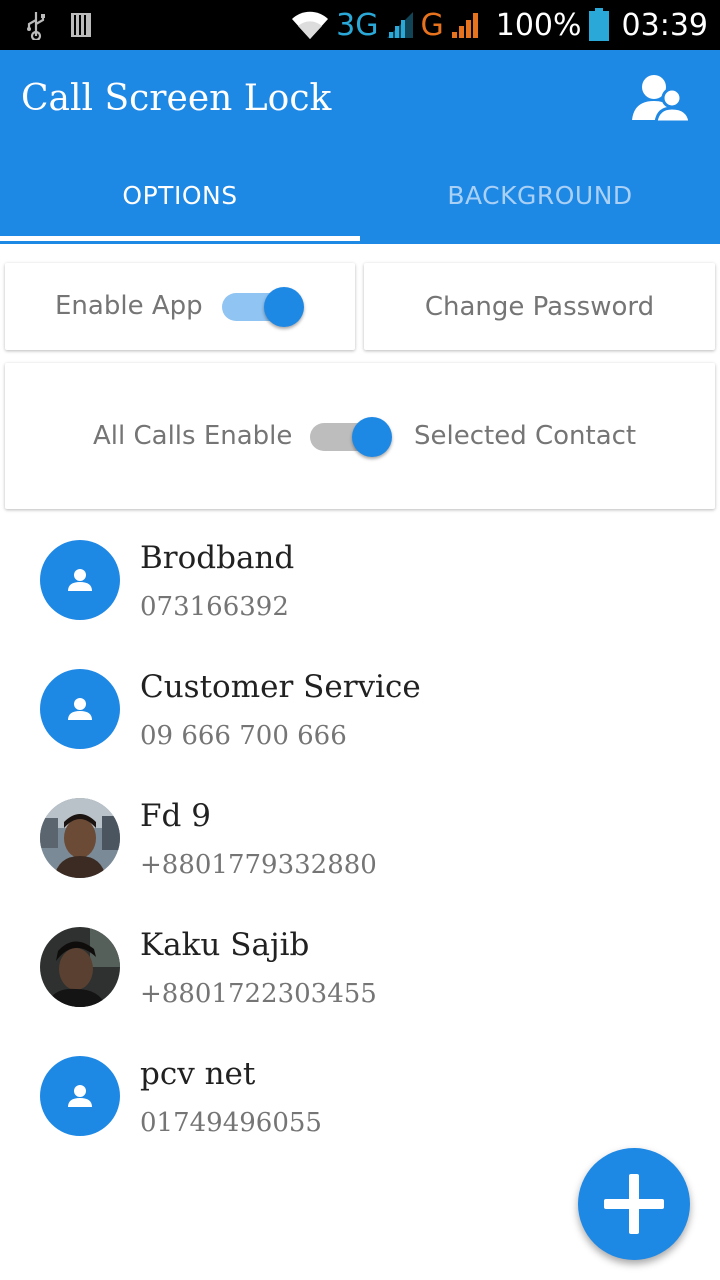 The width and height of the screenshot is (720, 1280). What do you see at coordinates (129, 306) in the screenshot?
I see `enable-app-label: Enable App` at bounding box center [129, 306].